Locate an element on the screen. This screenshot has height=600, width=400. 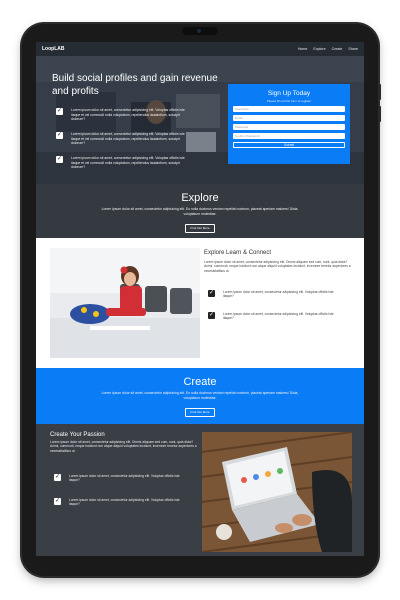
nav-link-explore: Explore is located at coordinates (319, 49).